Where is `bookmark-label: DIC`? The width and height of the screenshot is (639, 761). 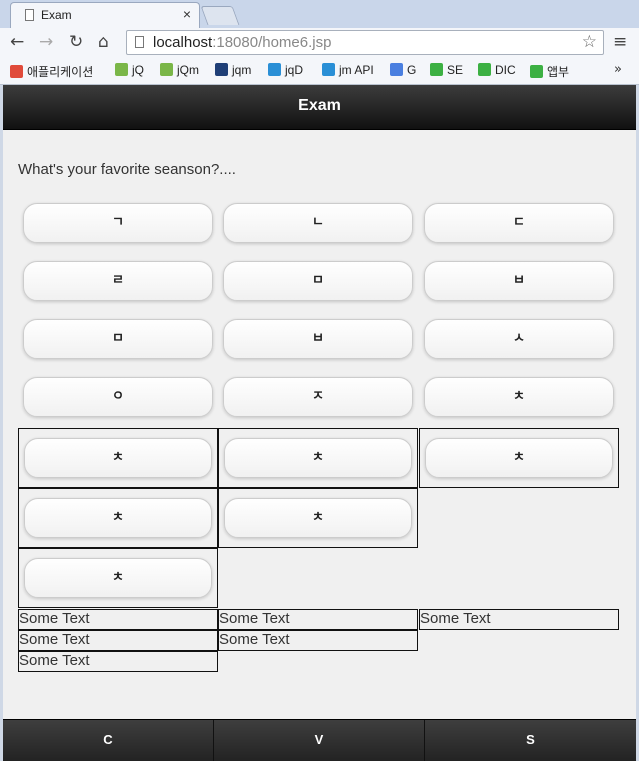
bookmark-label: DIC is located at coordinates (505, 70).